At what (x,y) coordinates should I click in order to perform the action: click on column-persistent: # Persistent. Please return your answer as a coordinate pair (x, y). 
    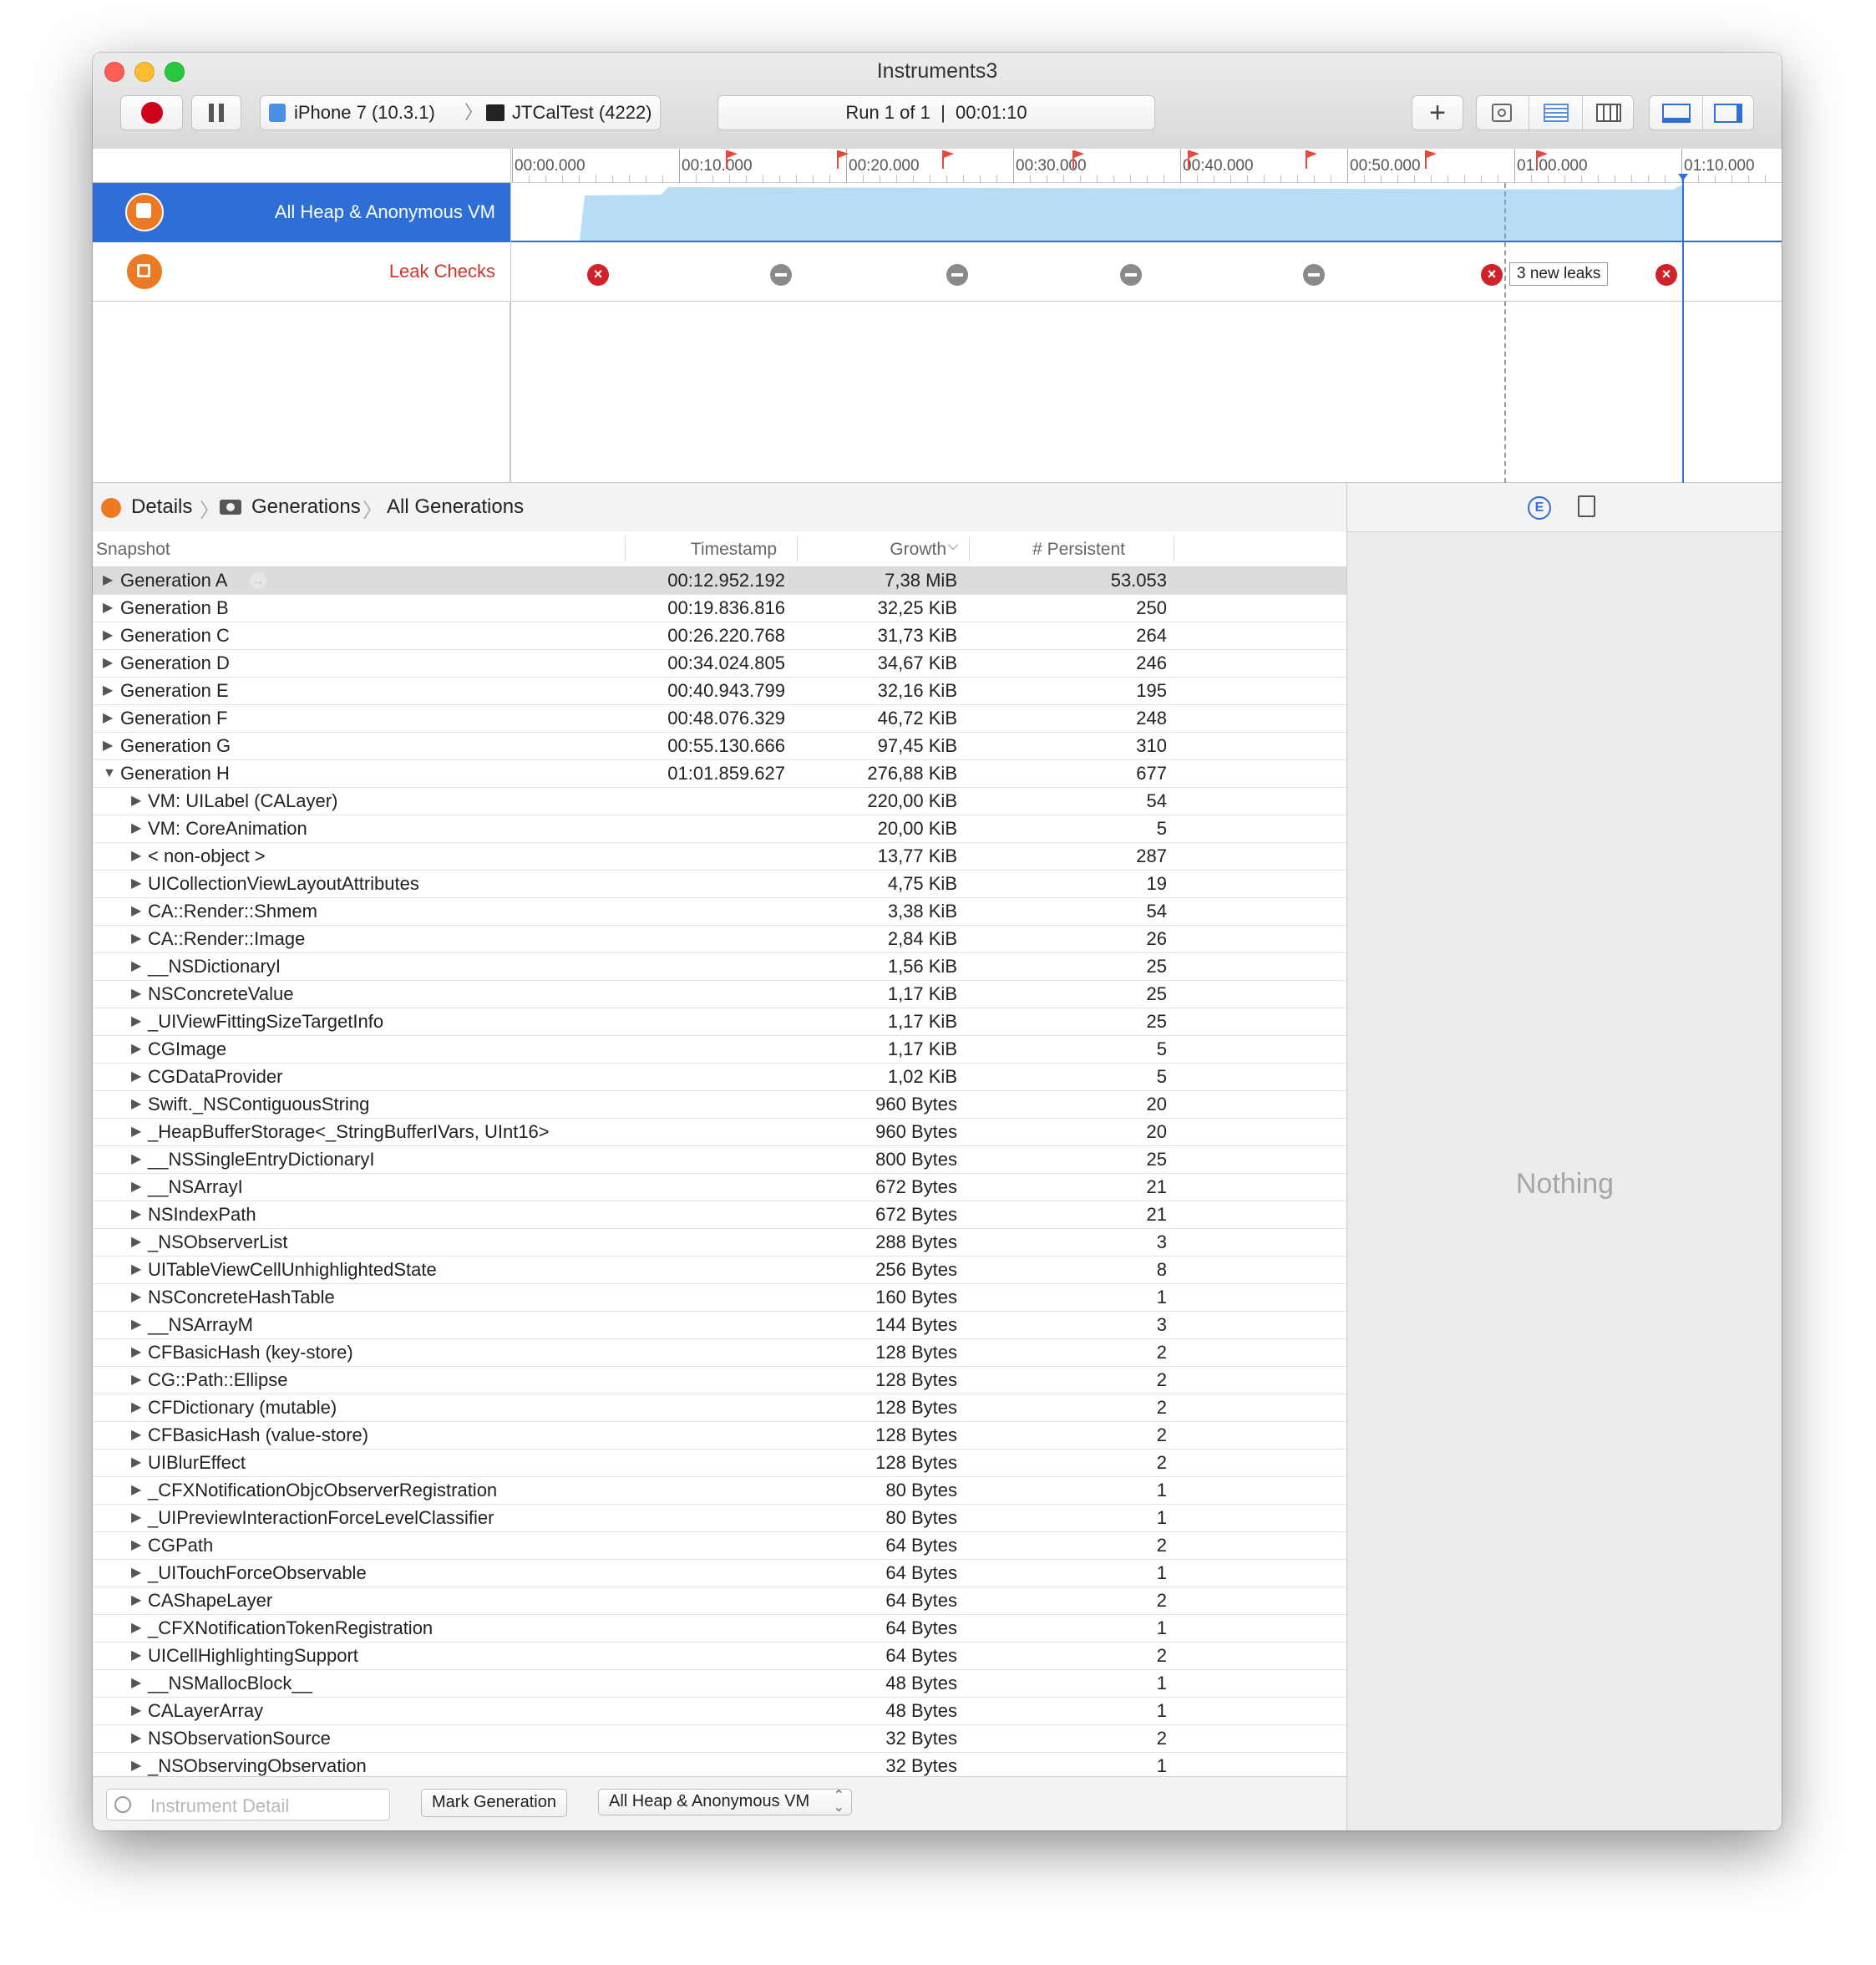
    Looking at the image, I should click on (1068, 550).